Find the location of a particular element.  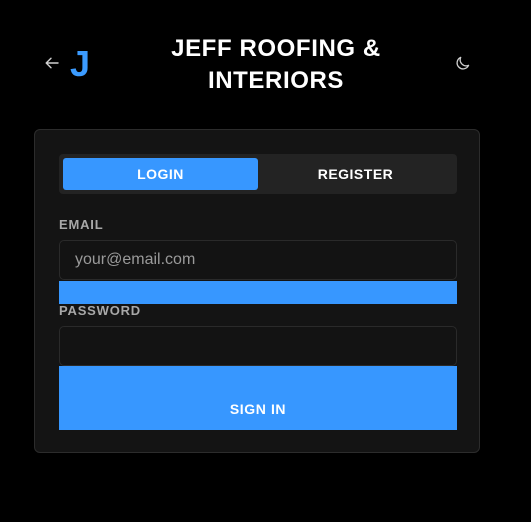

sign-in-button: SIGN IN is located at coordinates (258, 398).